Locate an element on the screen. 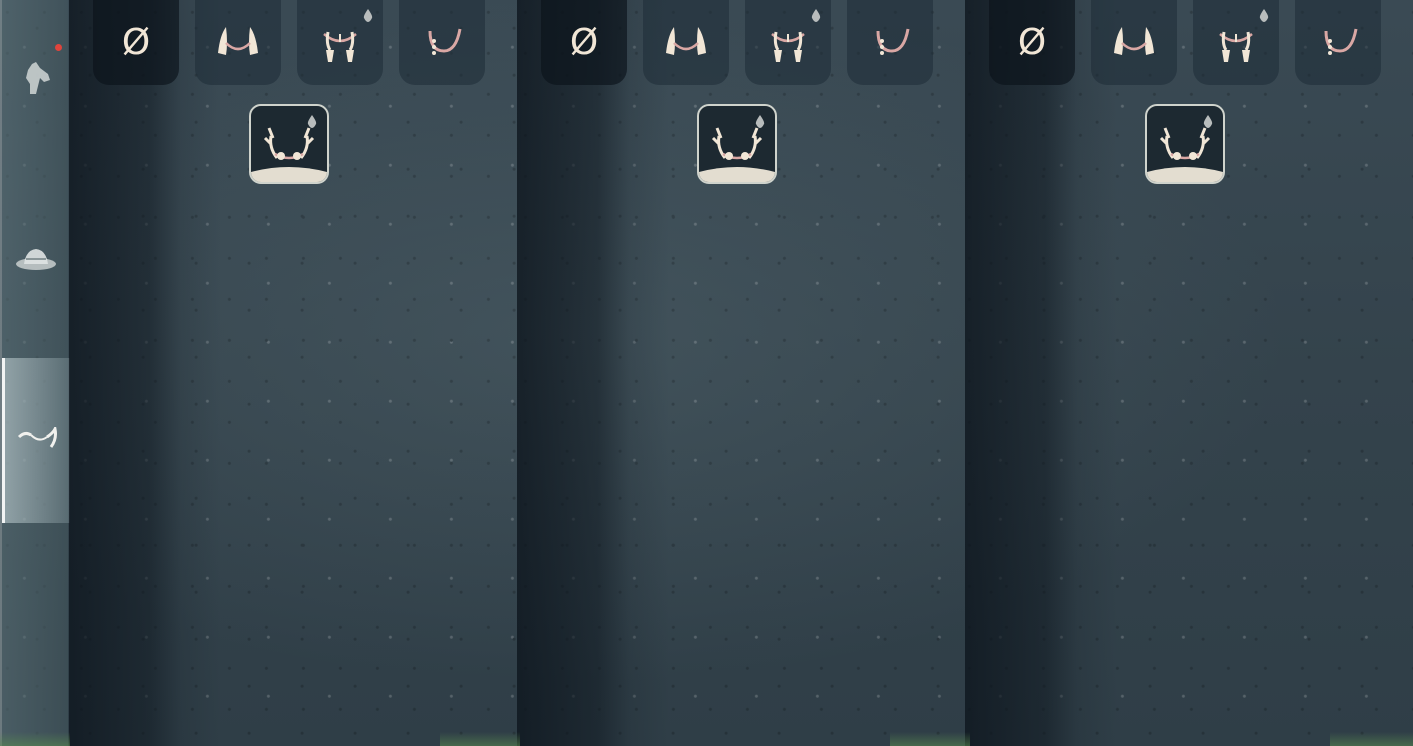 This screenshot has width=1413, height=746. sidebar-item-hat is located at coordinates (36, 260).